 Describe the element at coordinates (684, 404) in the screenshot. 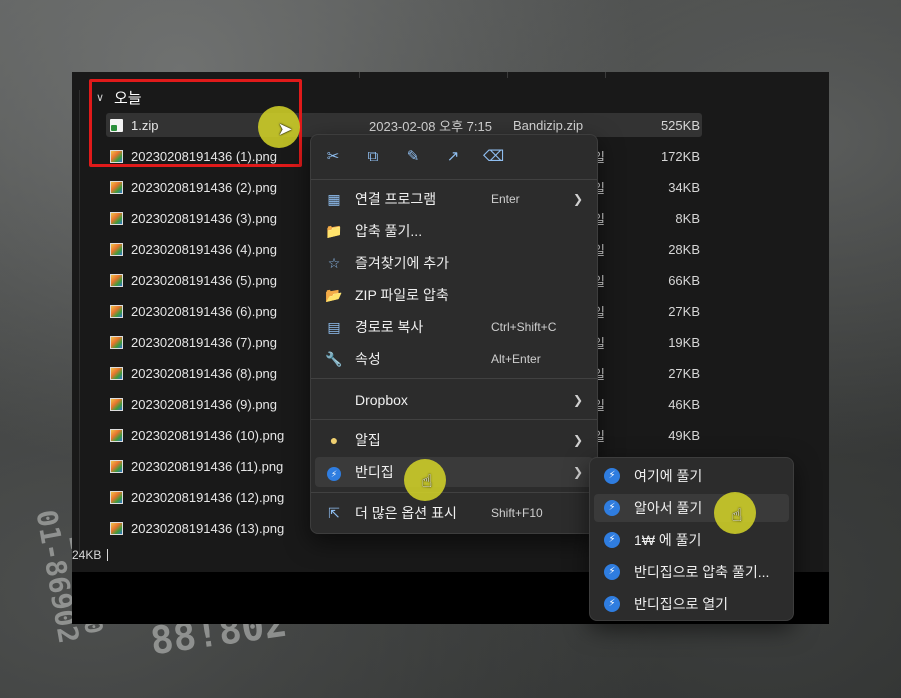

I see `file-size: 46KB` at that location.